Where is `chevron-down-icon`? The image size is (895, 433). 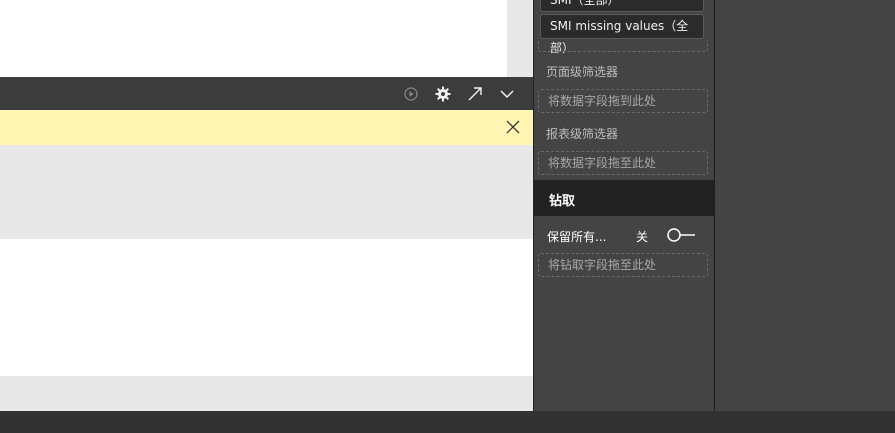 chevron-down-icon is located at coordinates (507, 93).